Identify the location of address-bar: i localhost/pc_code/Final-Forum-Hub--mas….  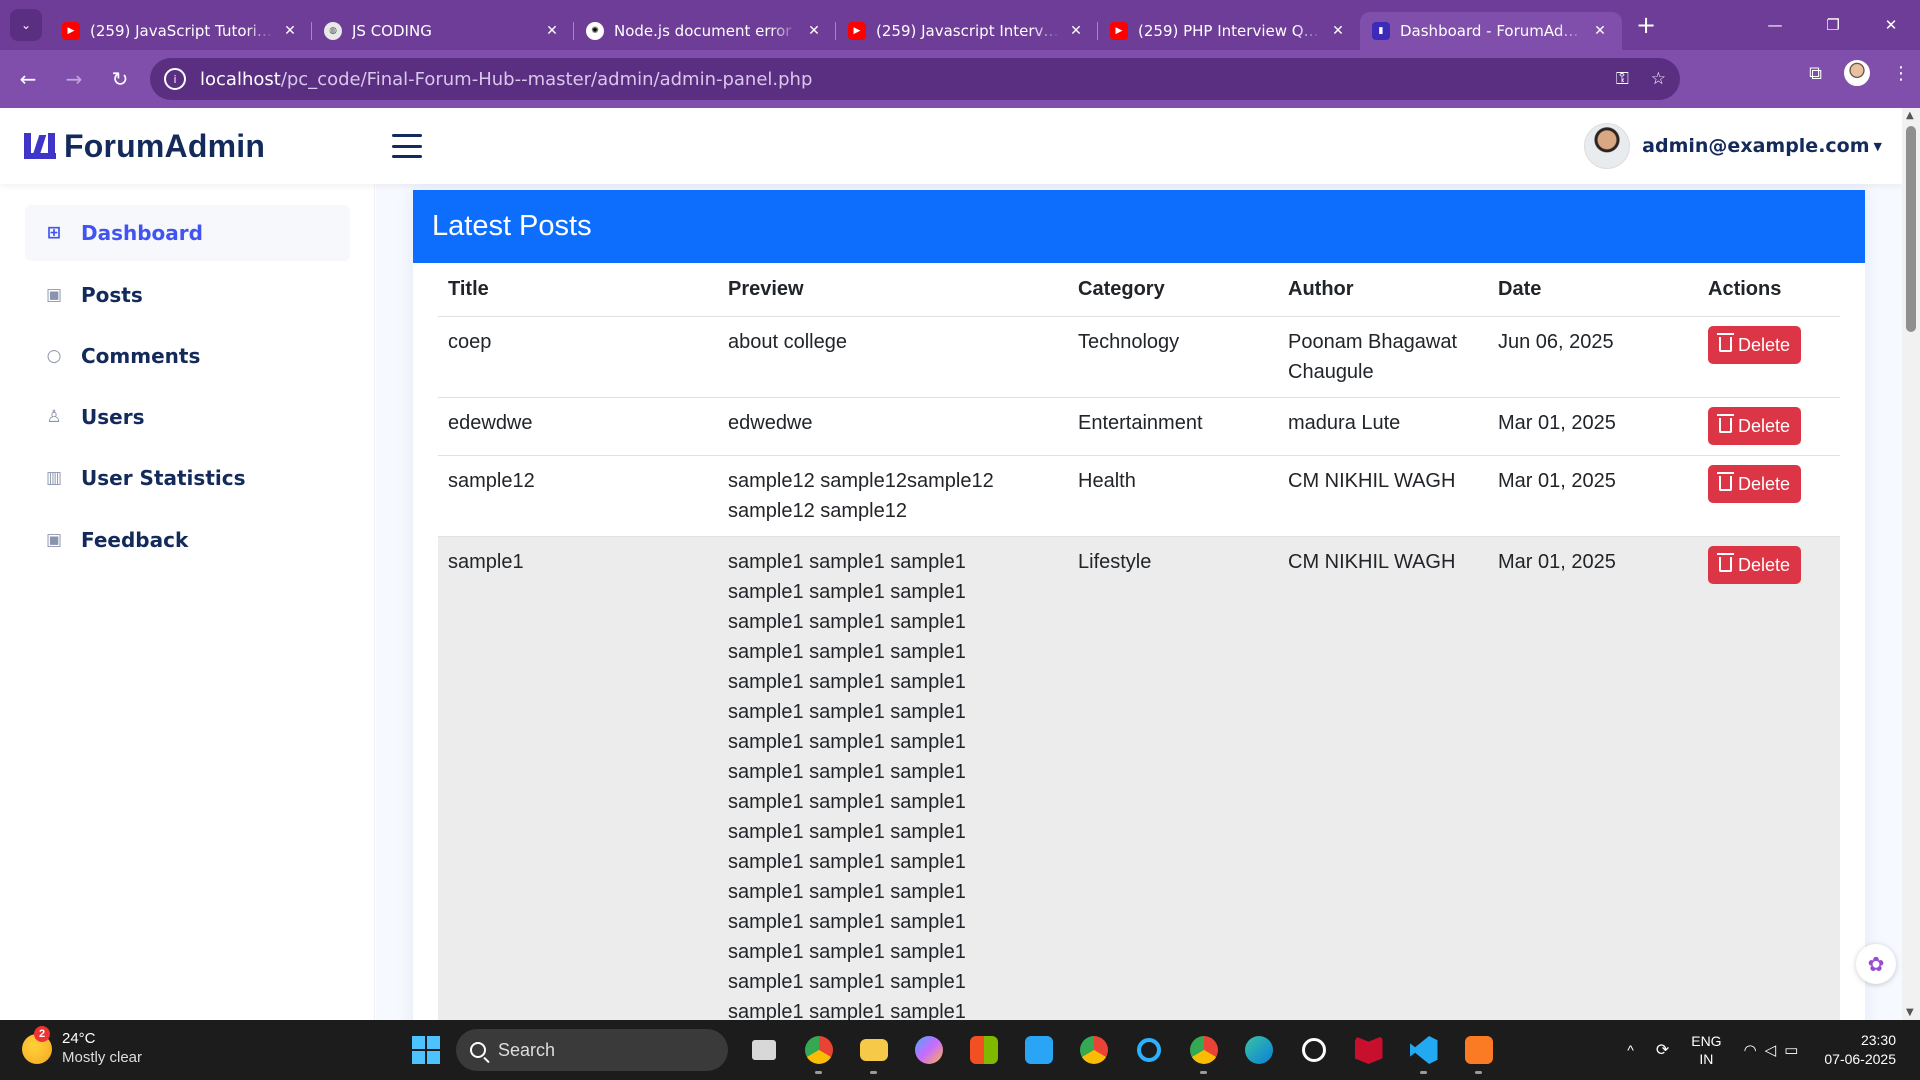
(915, 79).